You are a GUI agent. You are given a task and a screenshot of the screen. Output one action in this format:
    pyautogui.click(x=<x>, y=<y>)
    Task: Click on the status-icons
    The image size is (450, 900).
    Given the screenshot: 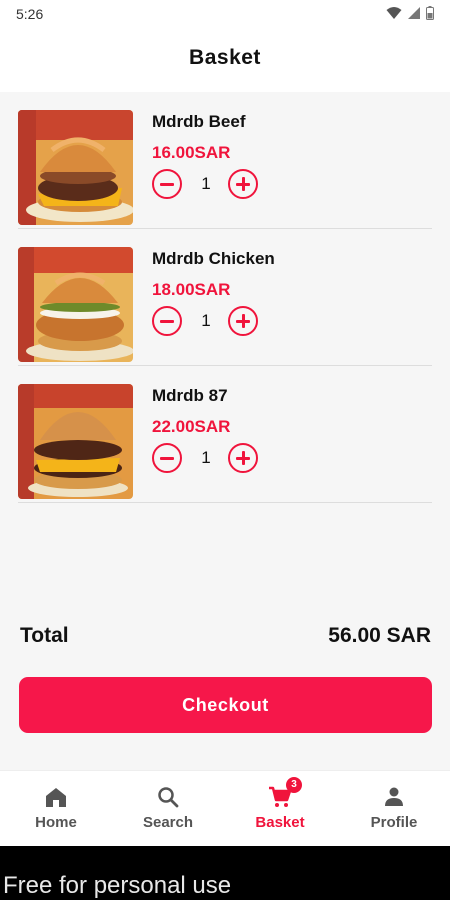 What is the action you would take?
    pyautogui.click(x=410, y=13)
    